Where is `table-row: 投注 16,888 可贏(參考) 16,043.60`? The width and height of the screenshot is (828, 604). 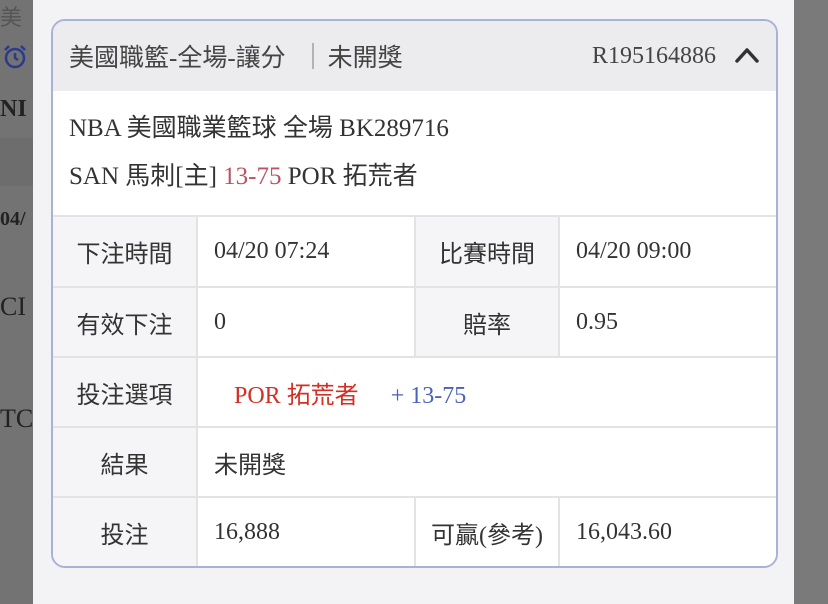 table-row: 投注 16,888 可贏(參考) 16,043.60 is located at coordinates (414, 531).